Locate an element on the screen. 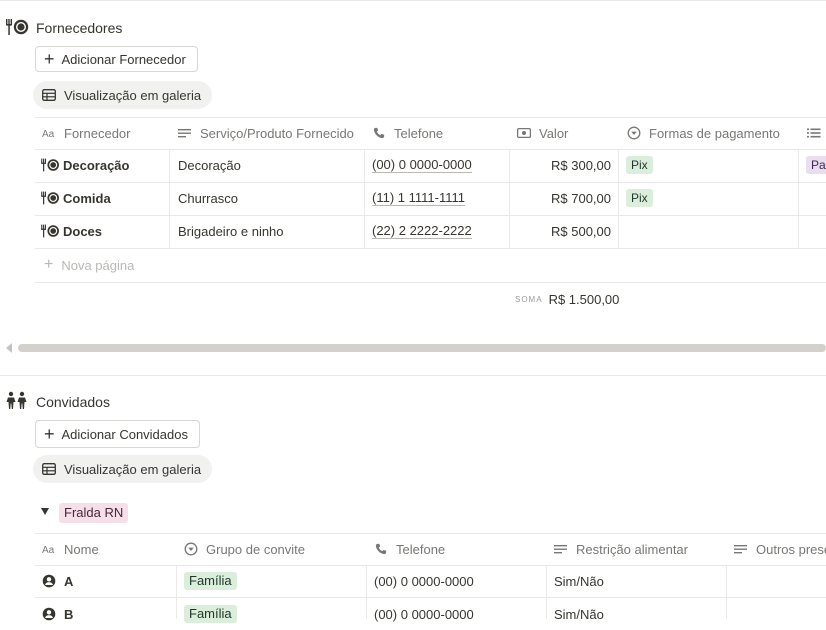  list-icon is located at coordinates (814, 133).